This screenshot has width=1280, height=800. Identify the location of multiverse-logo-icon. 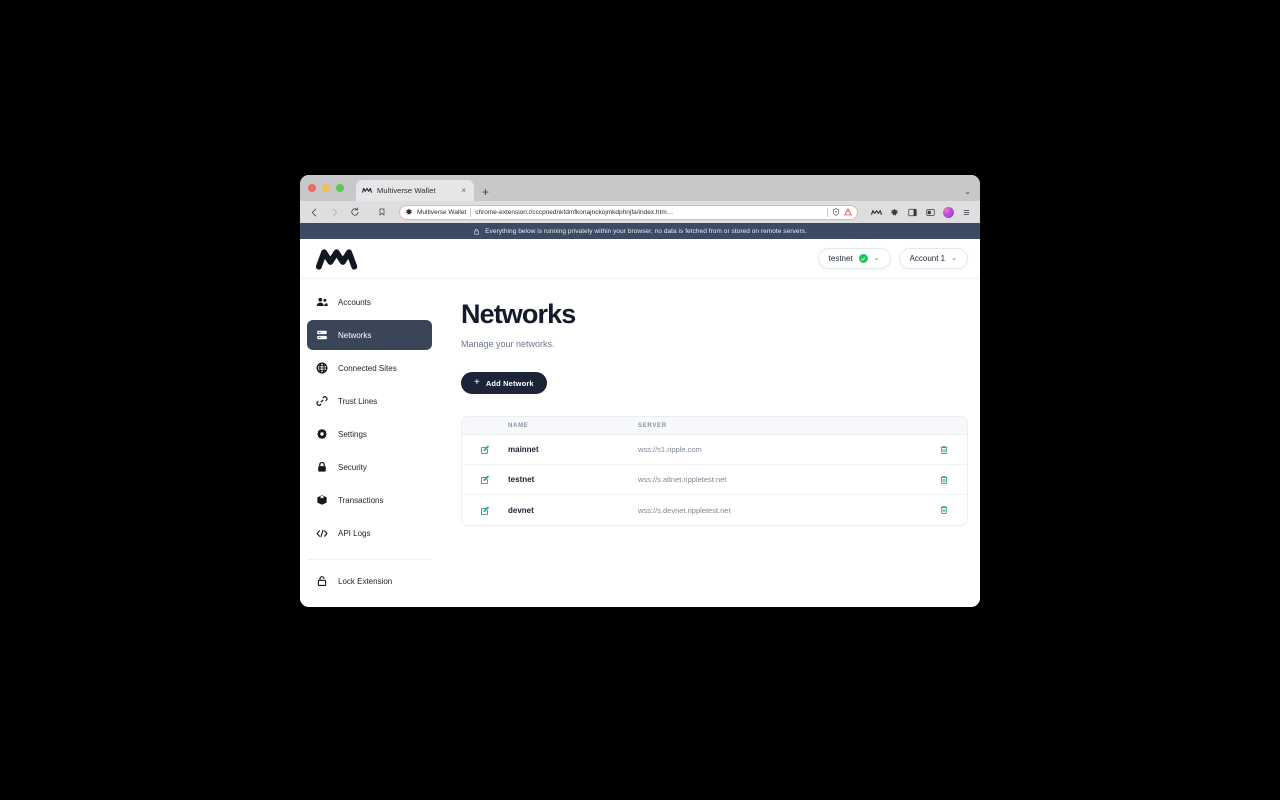
(367, 191).